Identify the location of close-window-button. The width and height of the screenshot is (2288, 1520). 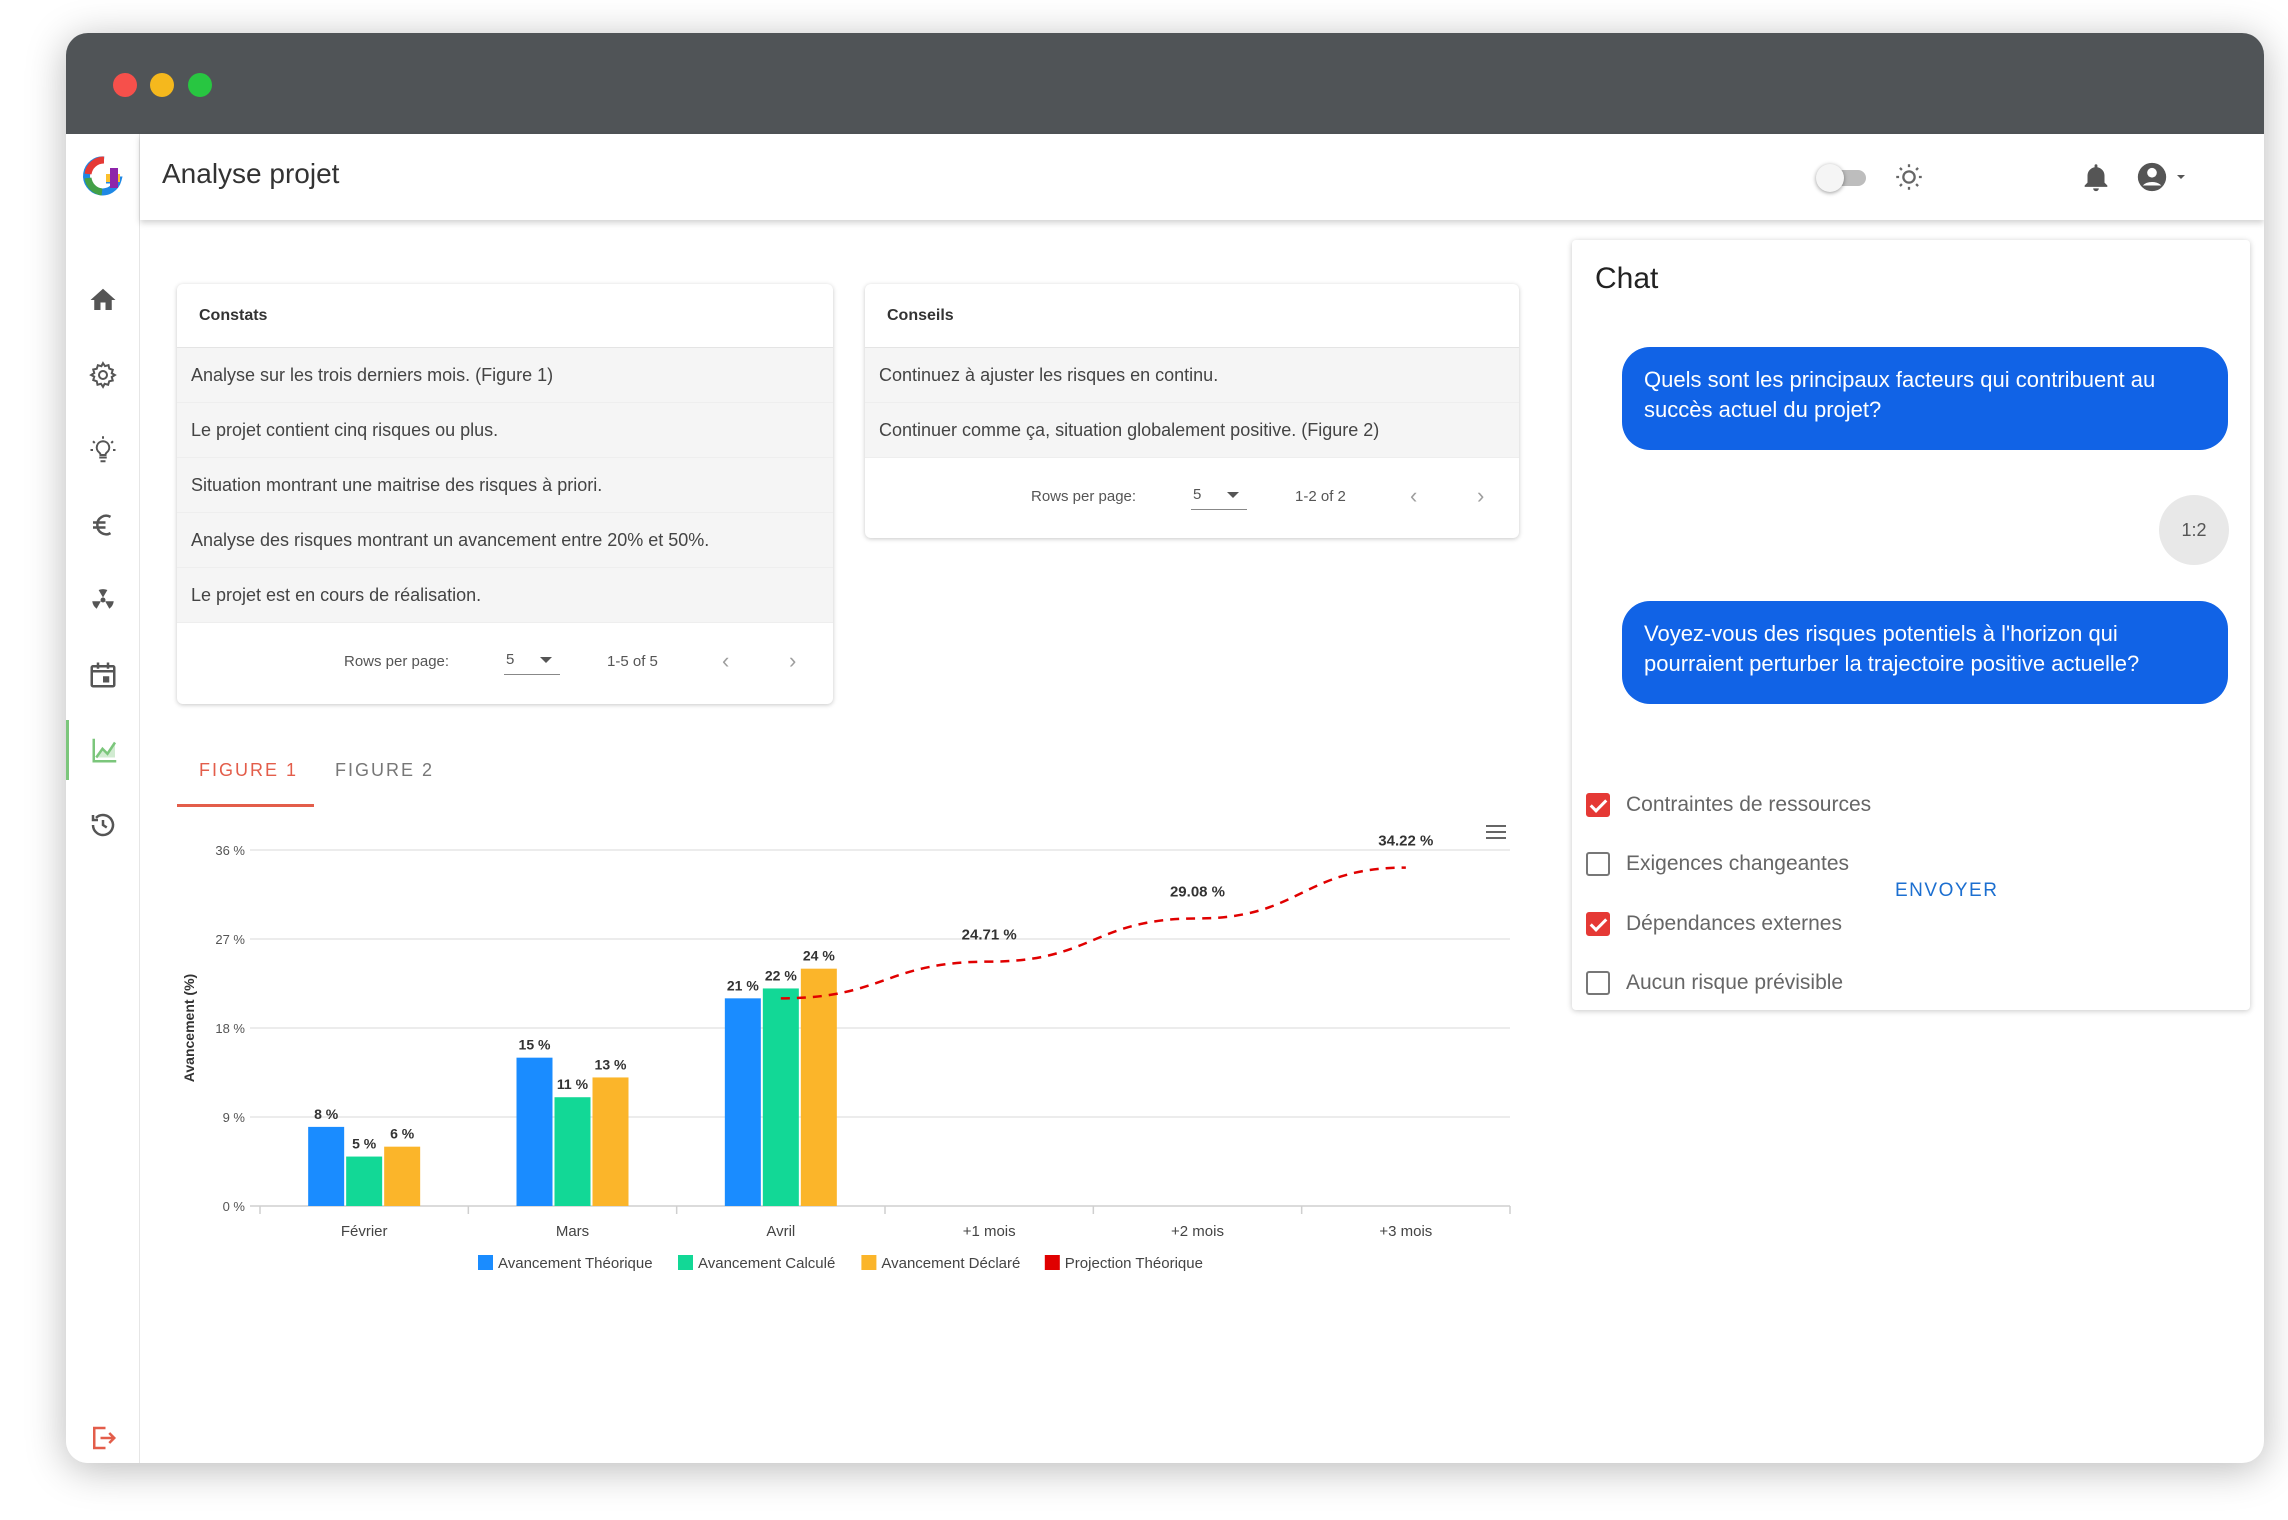
(125, 85).